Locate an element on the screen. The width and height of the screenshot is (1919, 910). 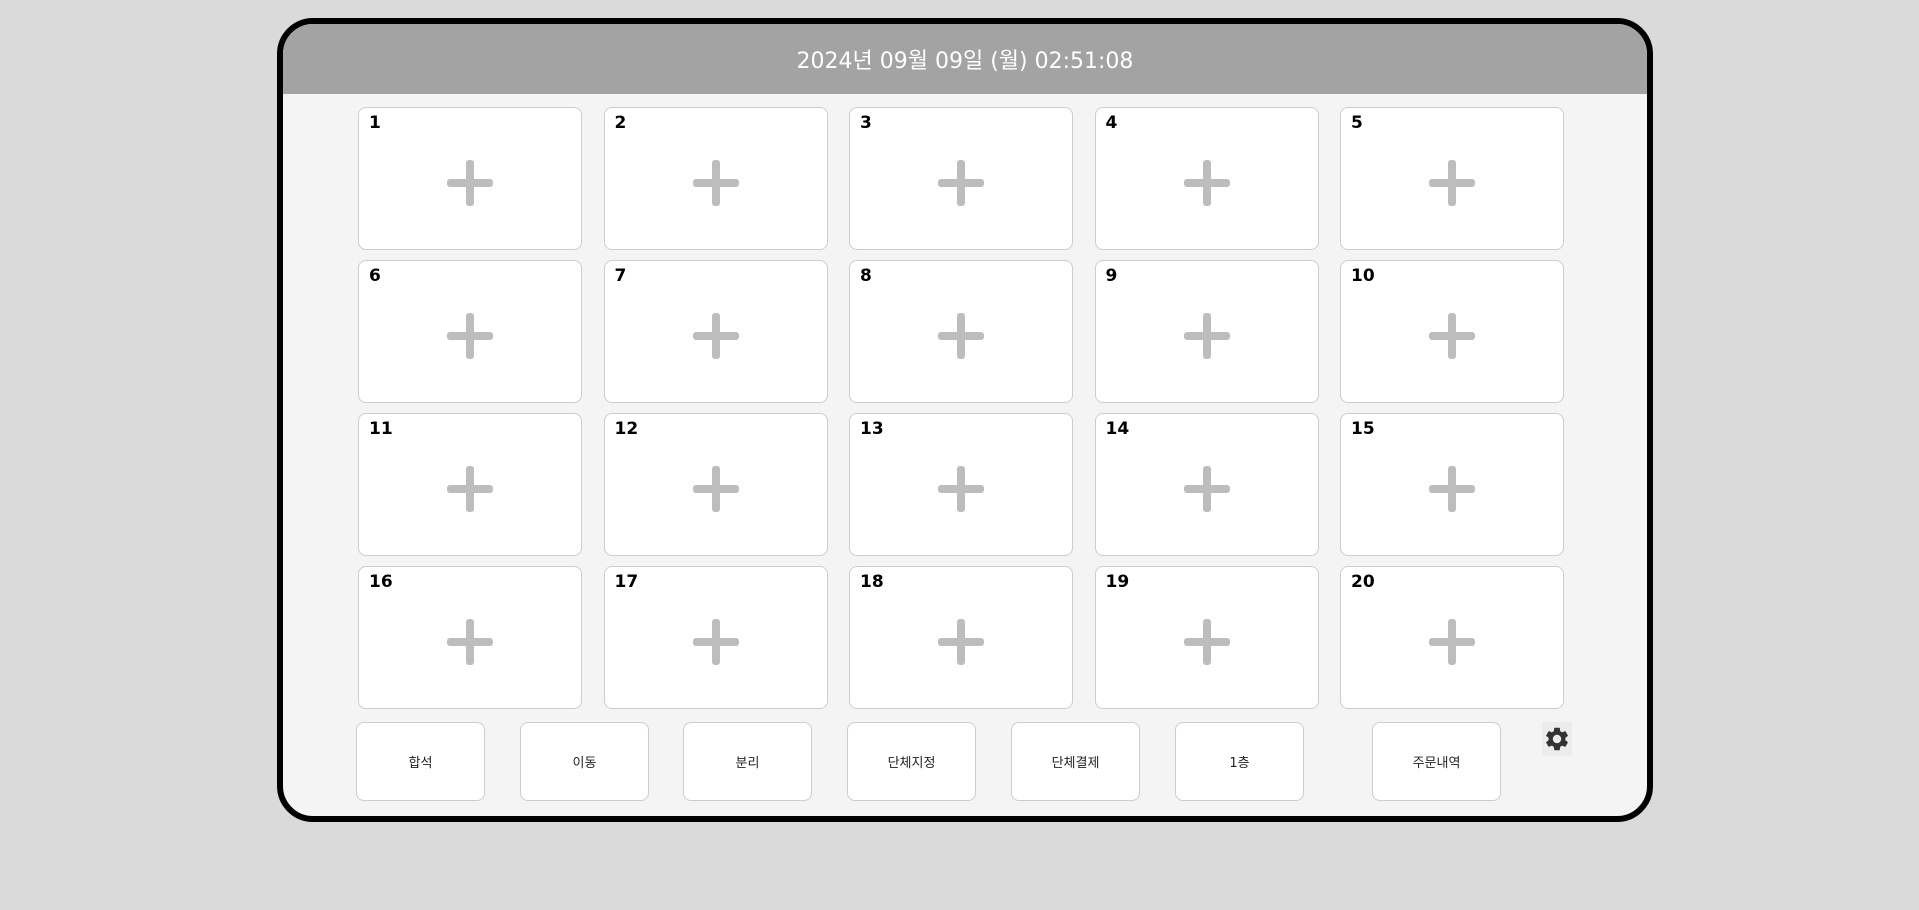
table-number: 1 is located at coordinates (375, 123).